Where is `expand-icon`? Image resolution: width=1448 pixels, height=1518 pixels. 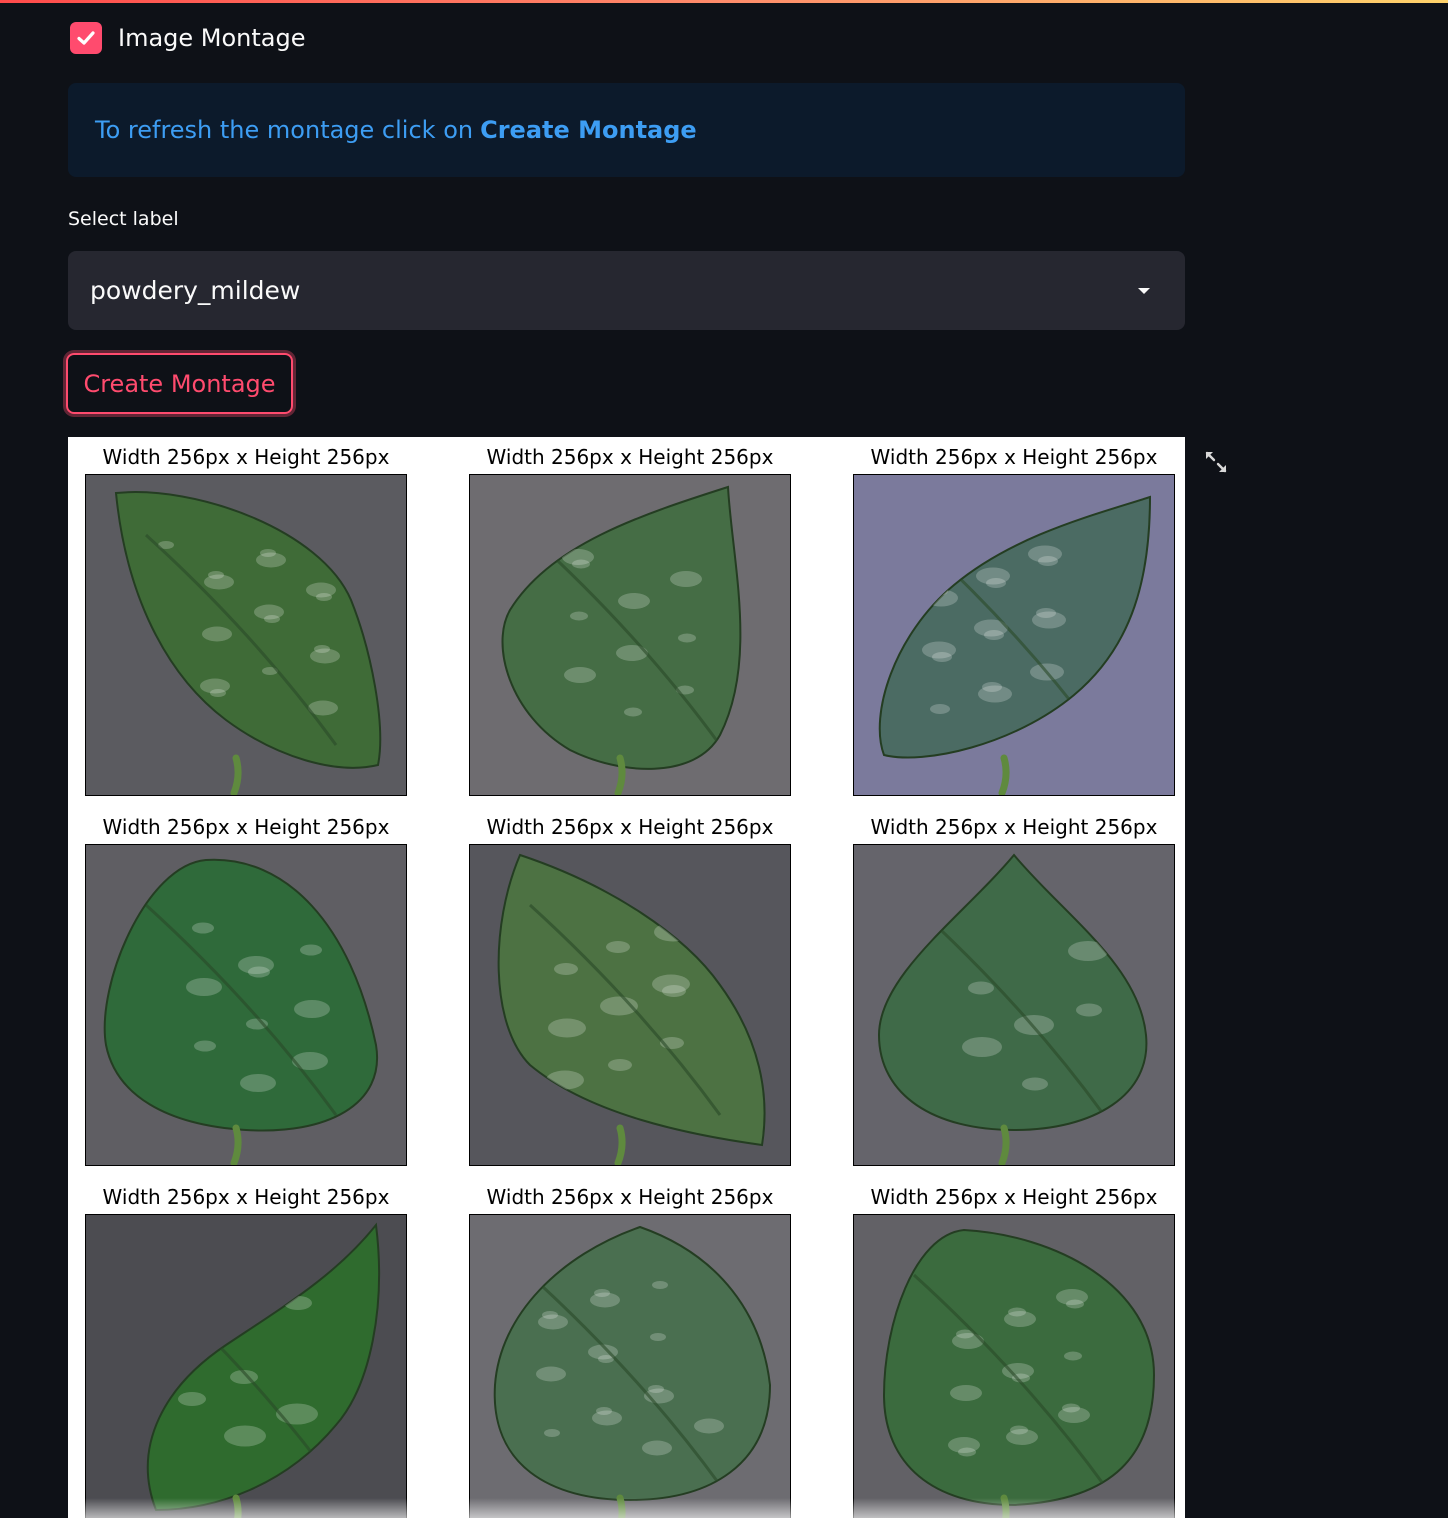
expand-icon is located at coordinates (1216, 462).